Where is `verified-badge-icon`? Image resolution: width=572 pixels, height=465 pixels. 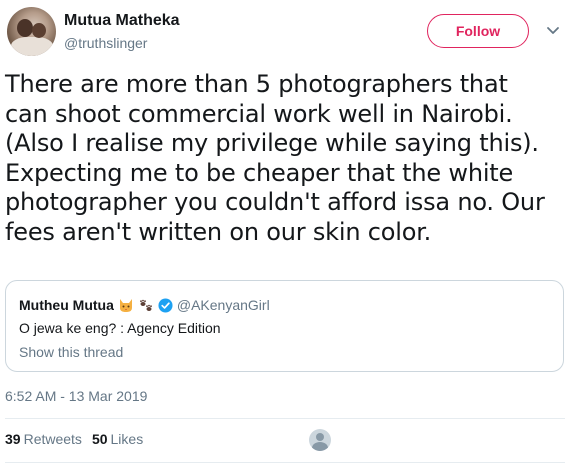 verified-badge-icon is located at coordinates (165, 305).